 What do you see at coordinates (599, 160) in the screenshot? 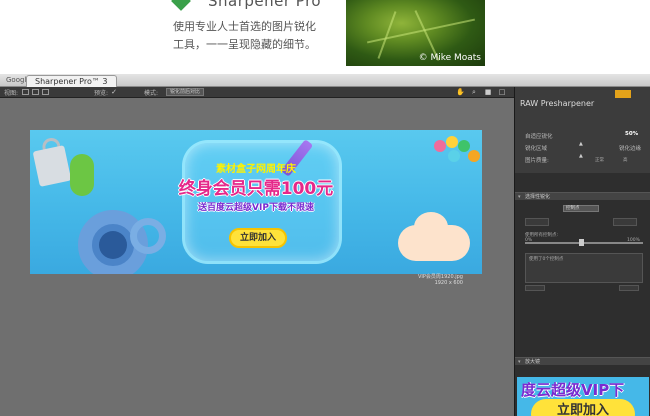
I see `quality-low-radio: 正常` at bounding box center [599, 160].